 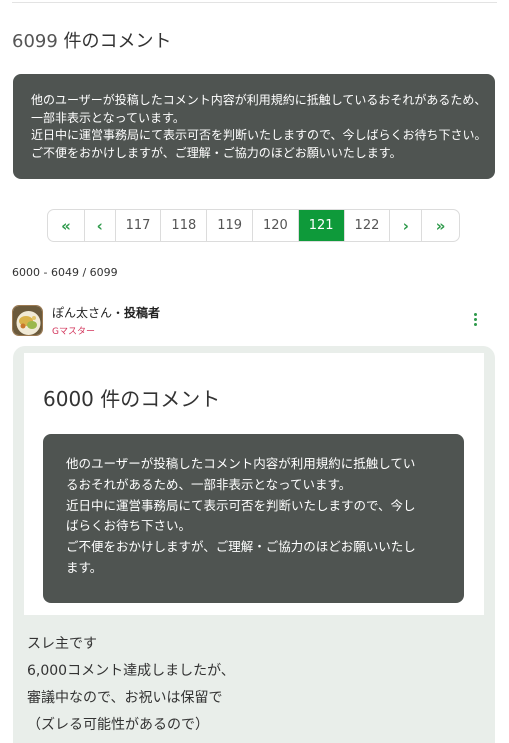 I want to click on top-divider, so click(x=254, y=2).